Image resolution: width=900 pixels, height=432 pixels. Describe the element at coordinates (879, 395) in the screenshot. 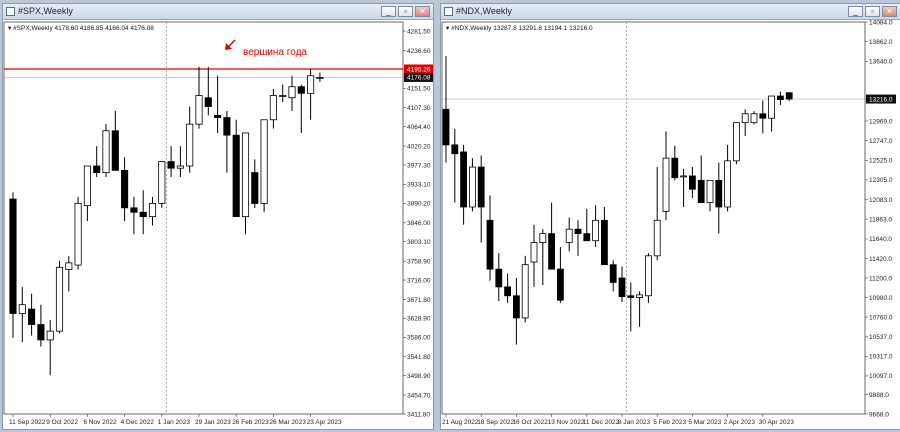

I see `y-tick-label: 9888.0` at that location.